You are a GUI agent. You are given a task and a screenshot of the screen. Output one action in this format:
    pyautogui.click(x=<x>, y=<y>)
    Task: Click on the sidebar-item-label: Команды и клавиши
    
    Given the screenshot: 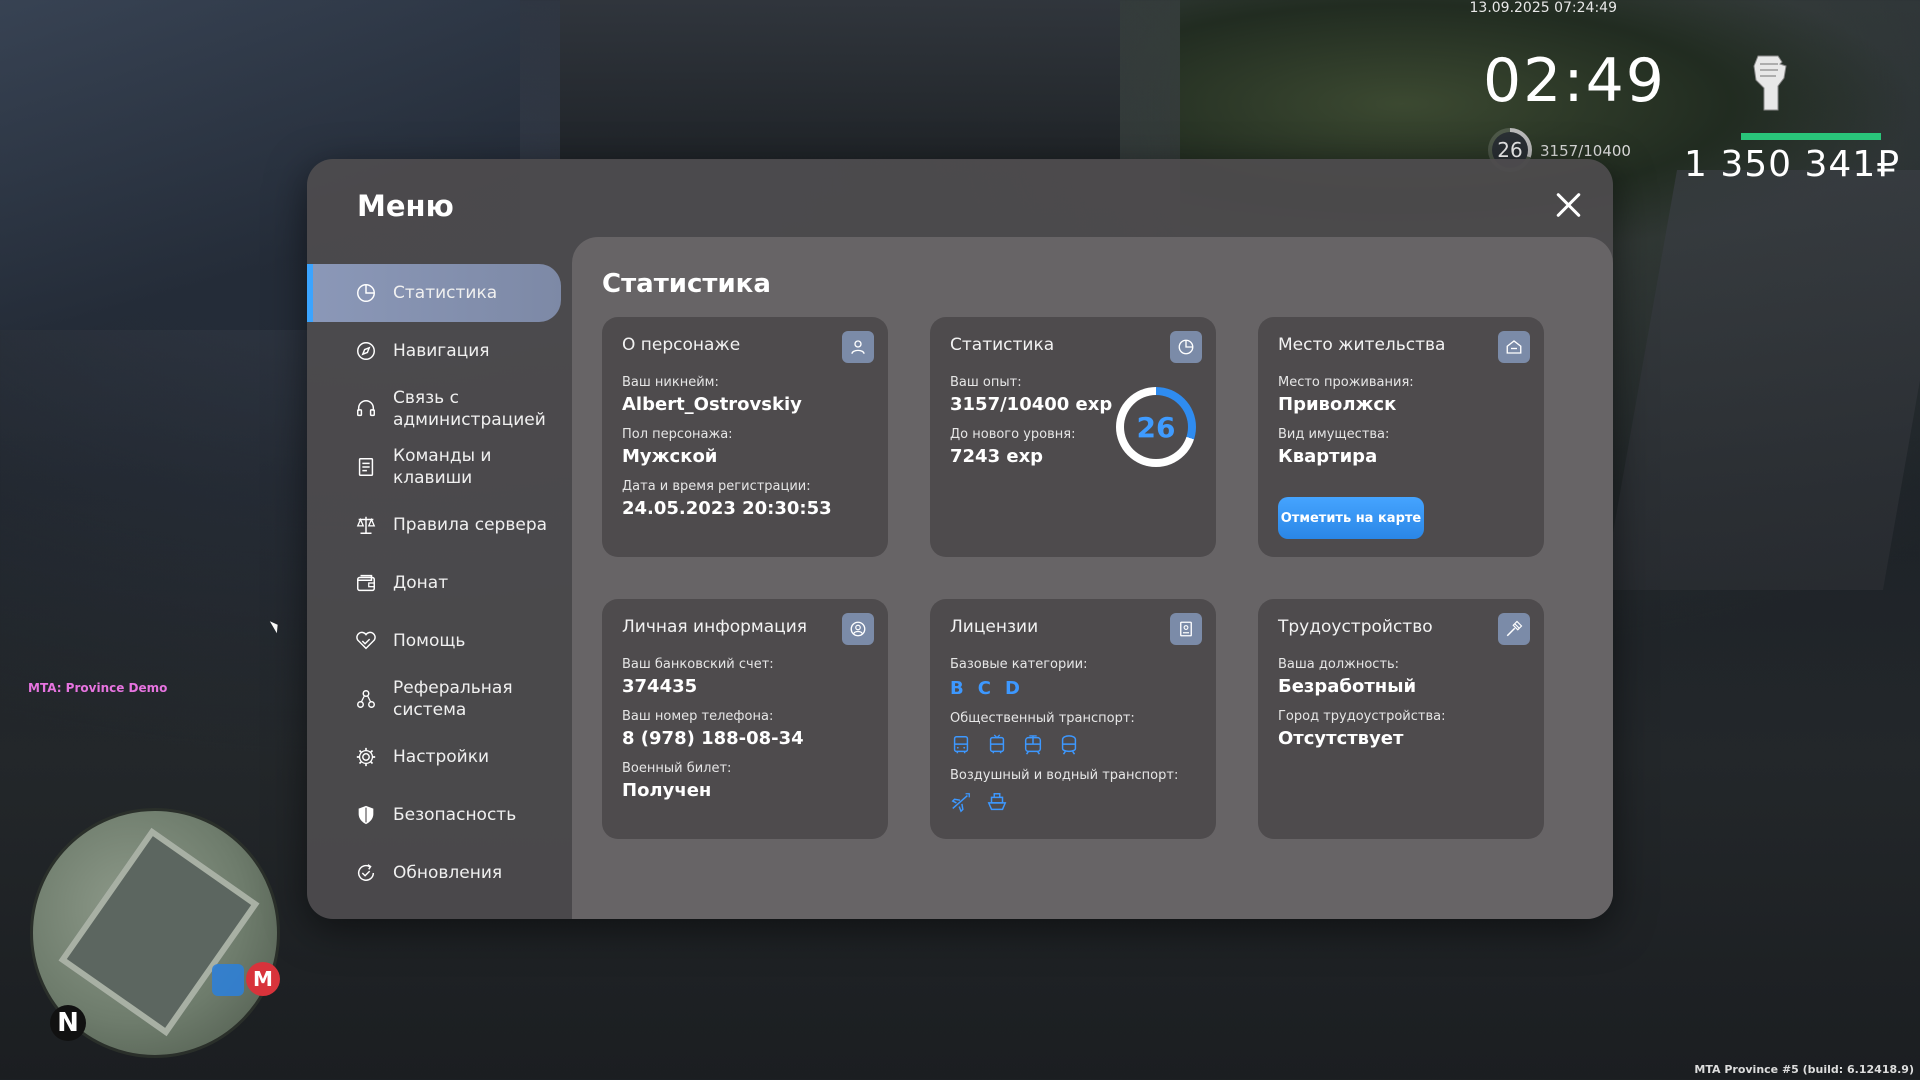 What is the action you would take?
    pyautogui.click(x=442, y=467)
    